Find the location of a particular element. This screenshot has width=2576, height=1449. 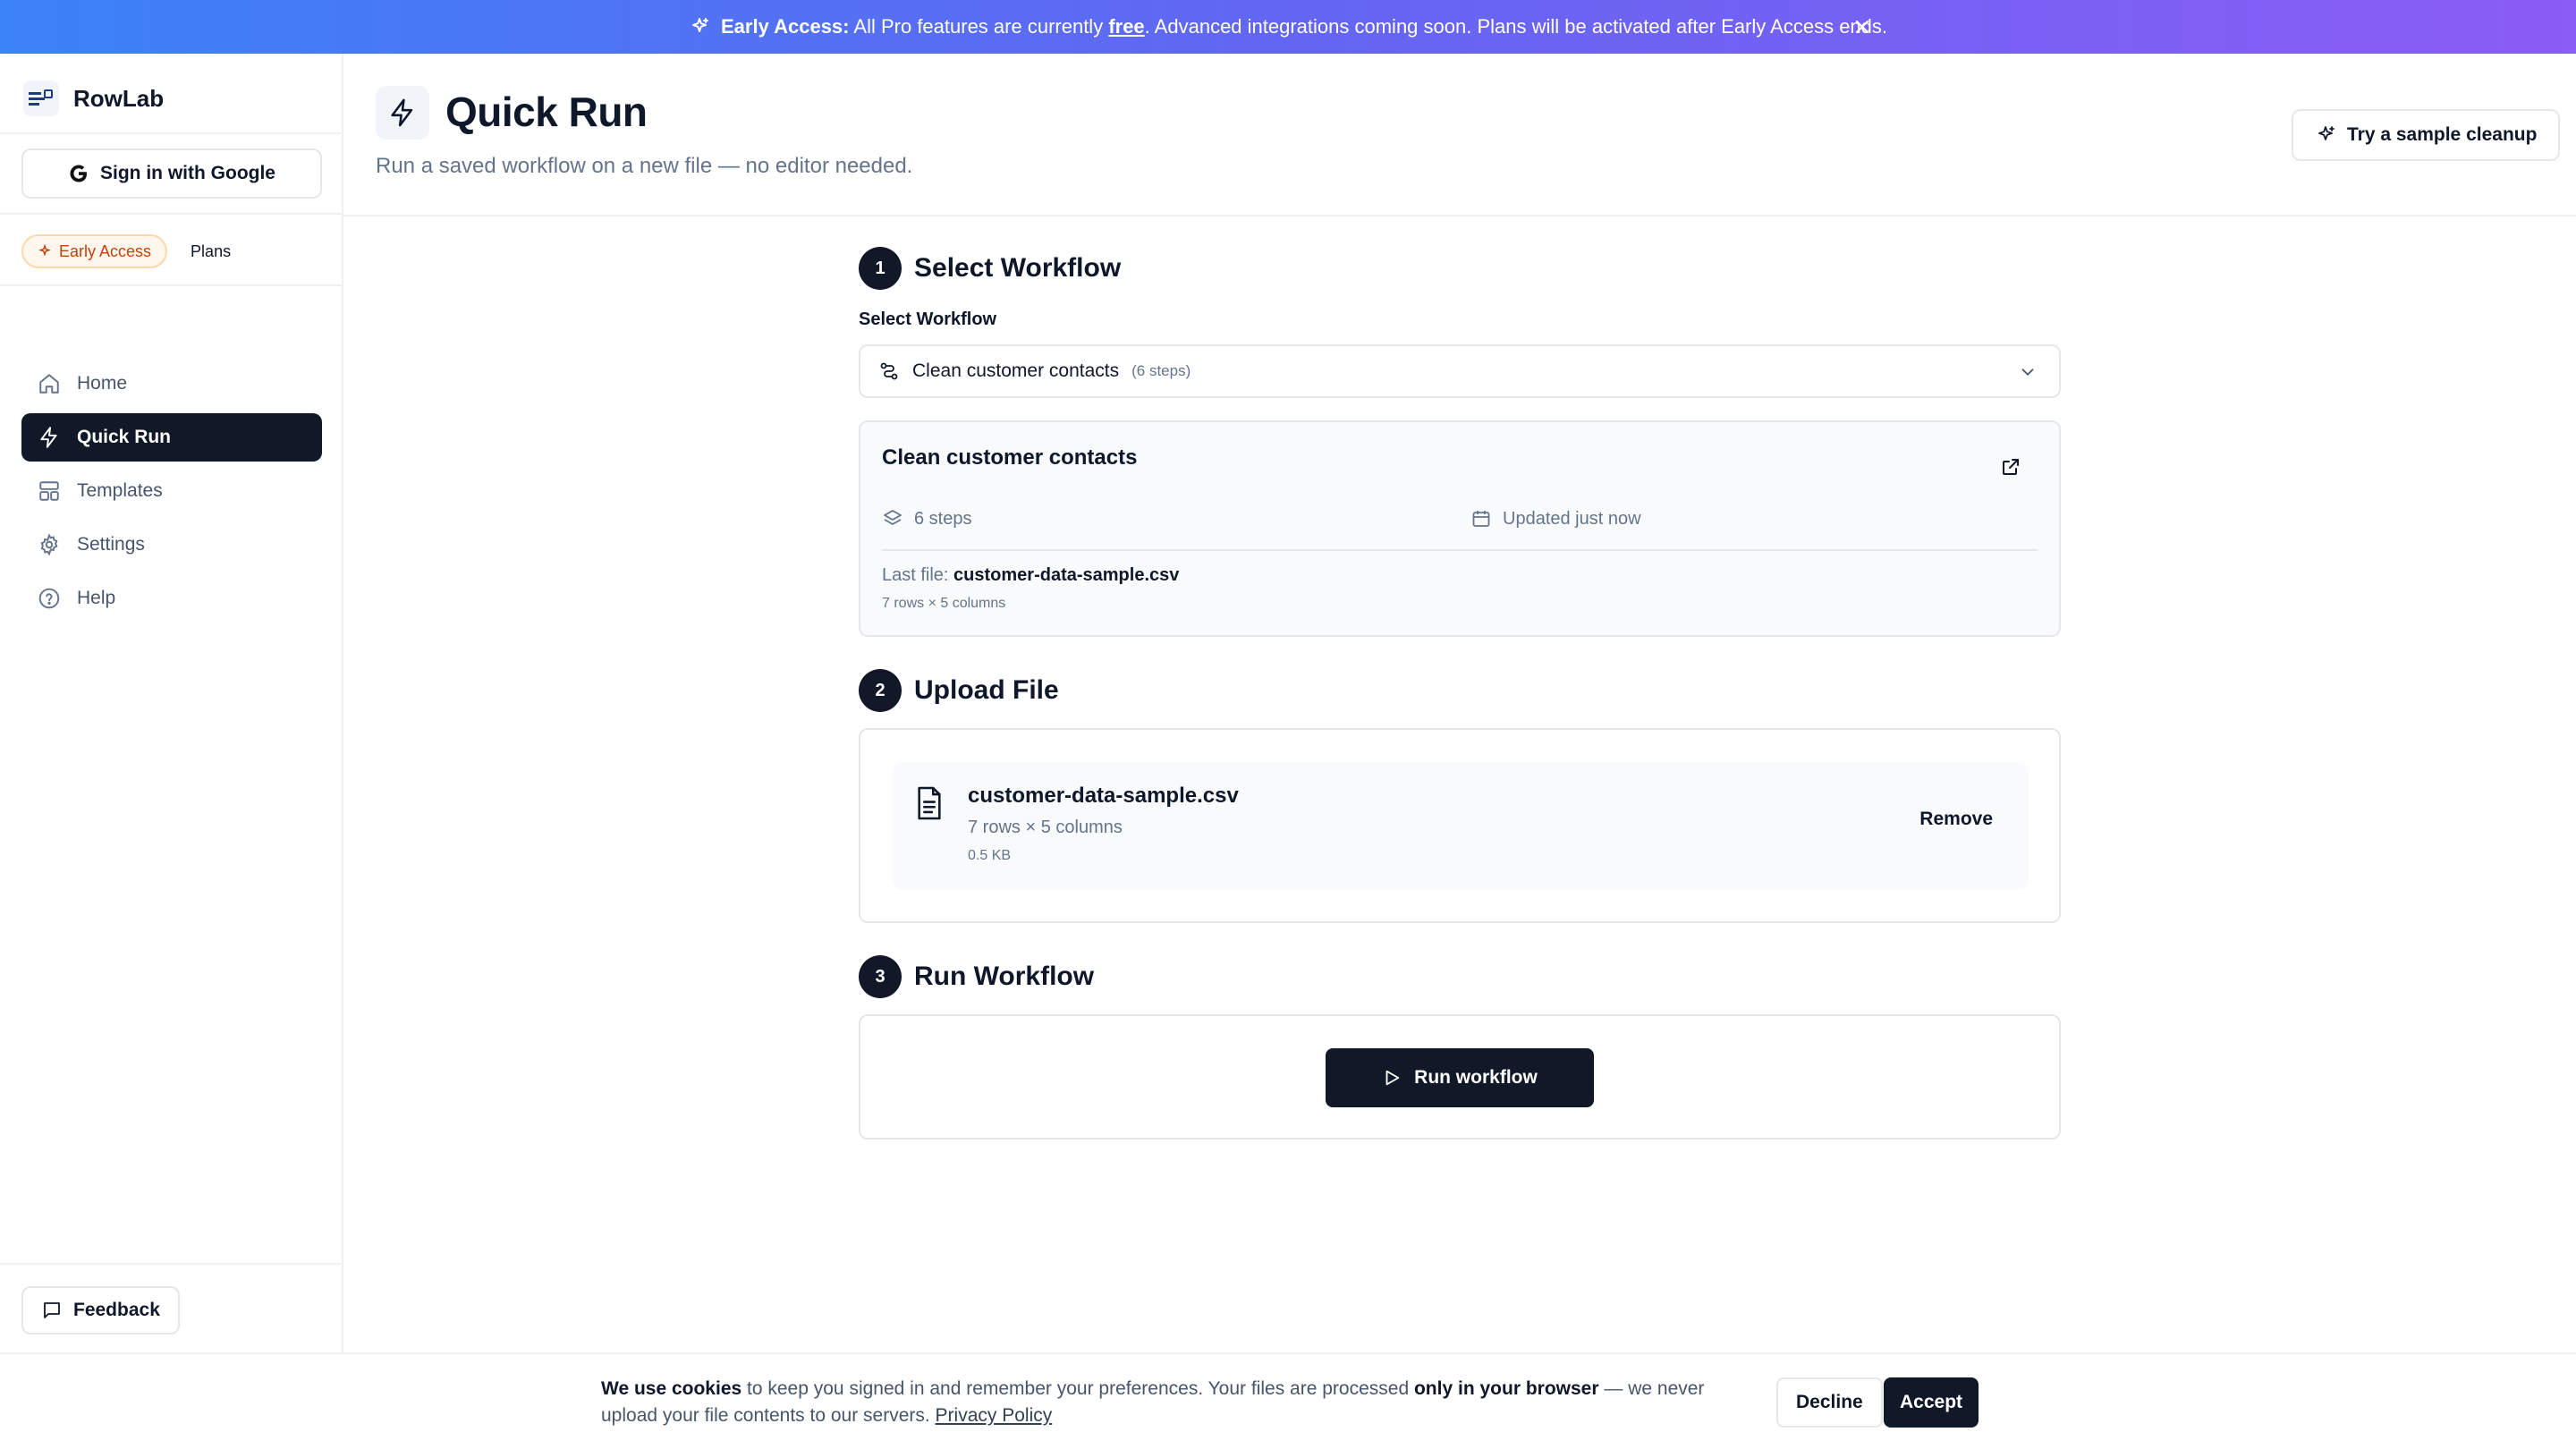

external-link-icon is located at coordinates (2010, 467).